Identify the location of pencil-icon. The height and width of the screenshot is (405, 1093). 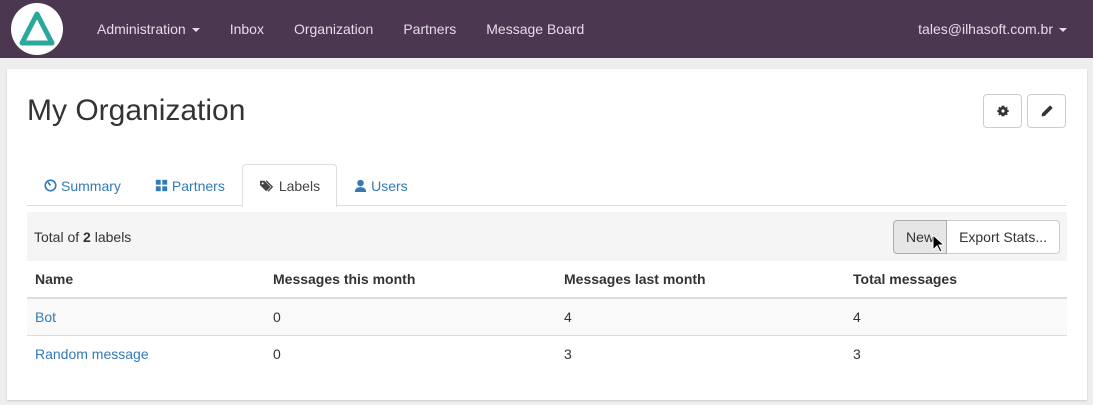
(1046, 111).